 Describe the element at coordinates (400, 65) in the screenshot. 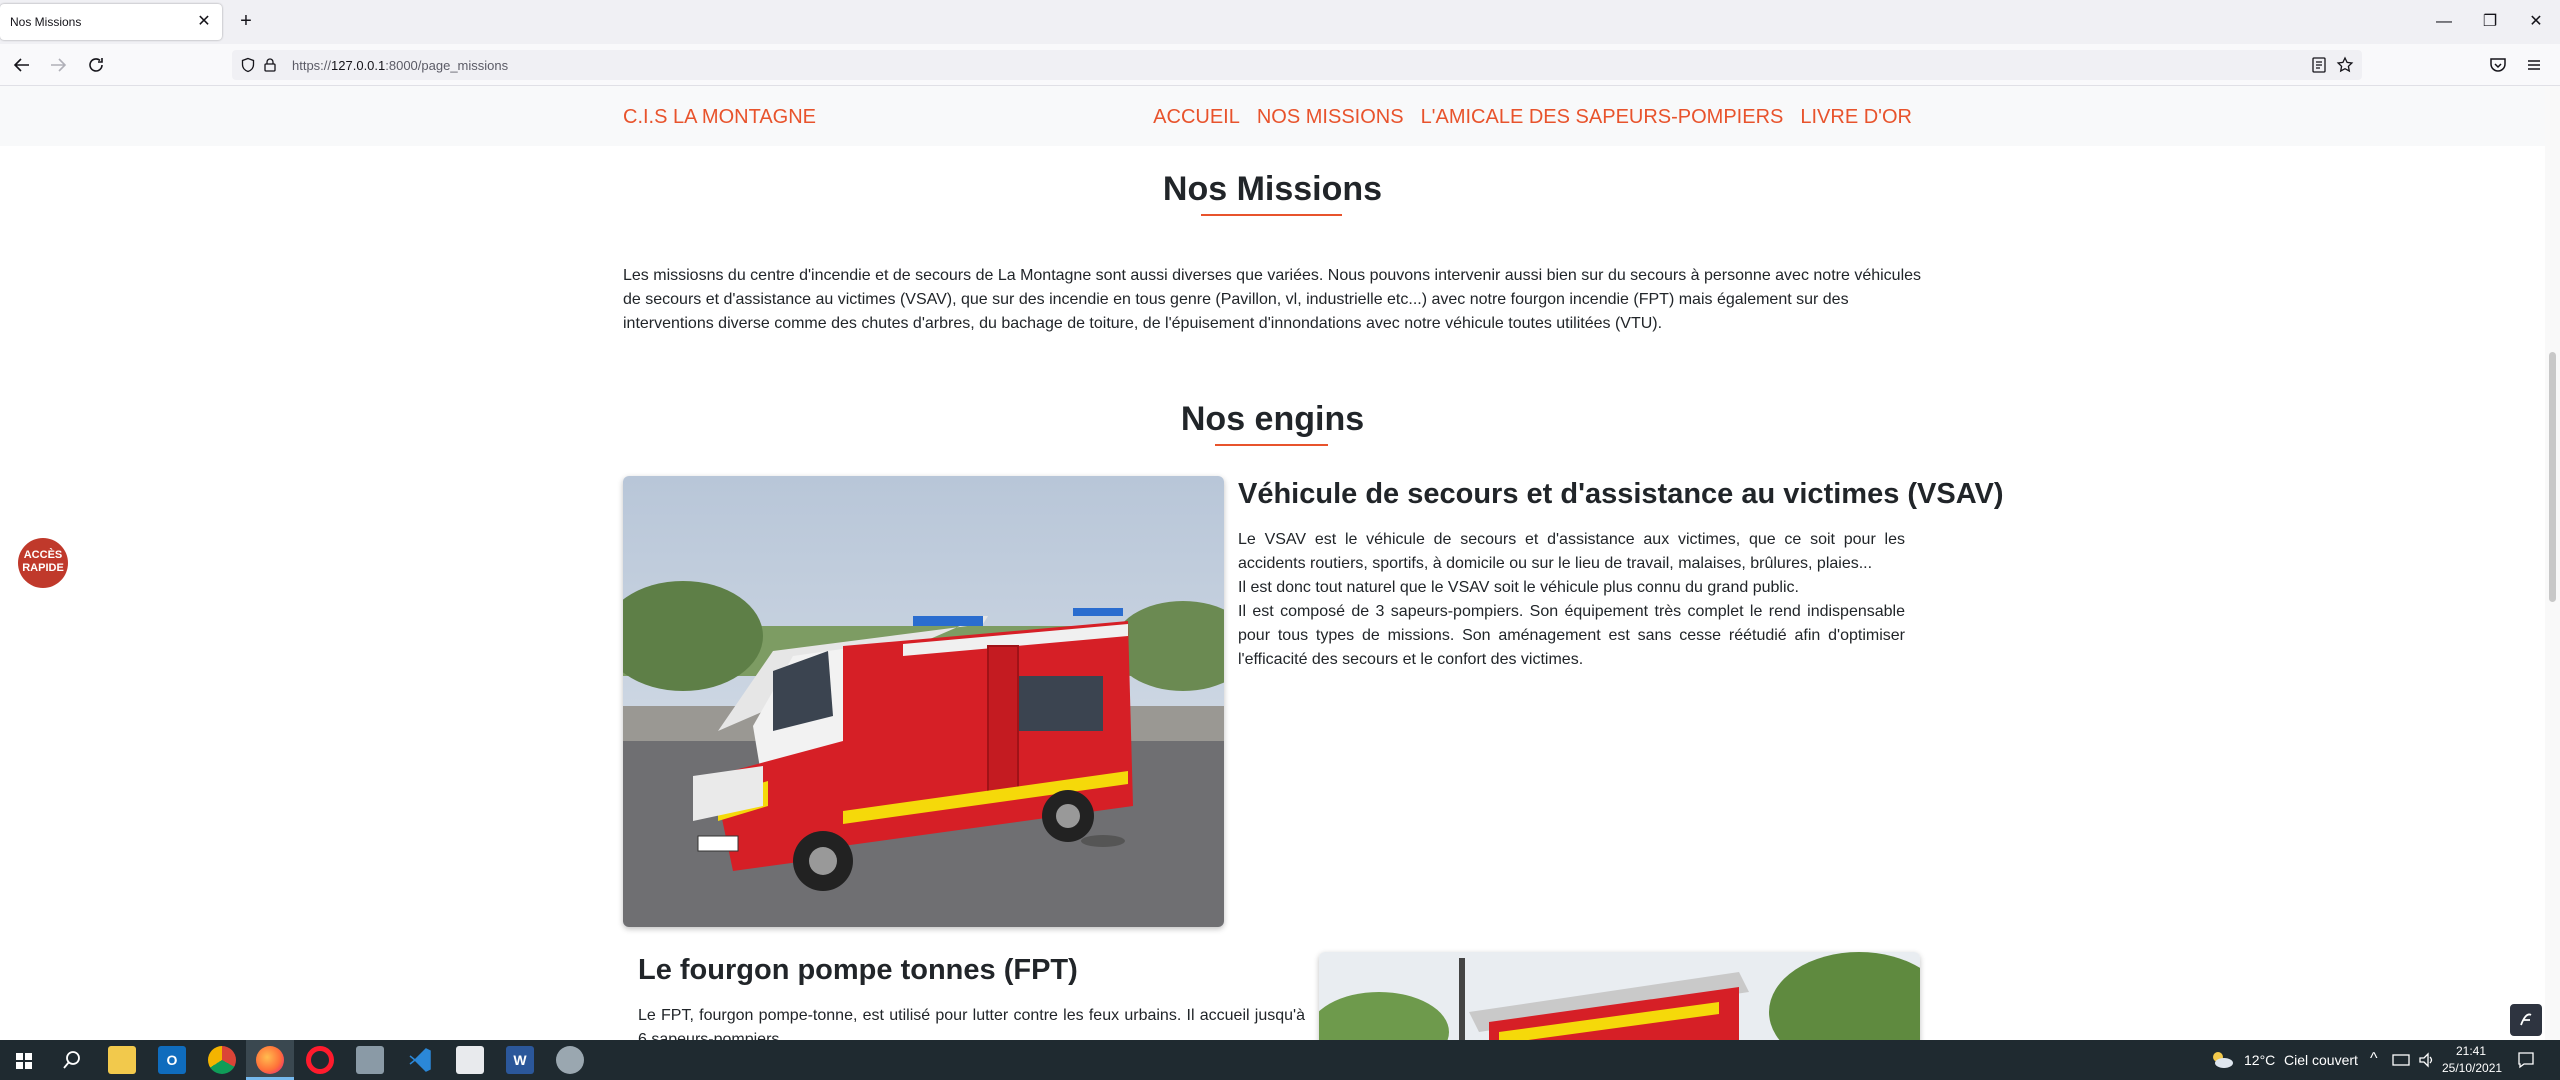

I see `url-text: https://127.0.0.1:8000/page_missions` at that location.